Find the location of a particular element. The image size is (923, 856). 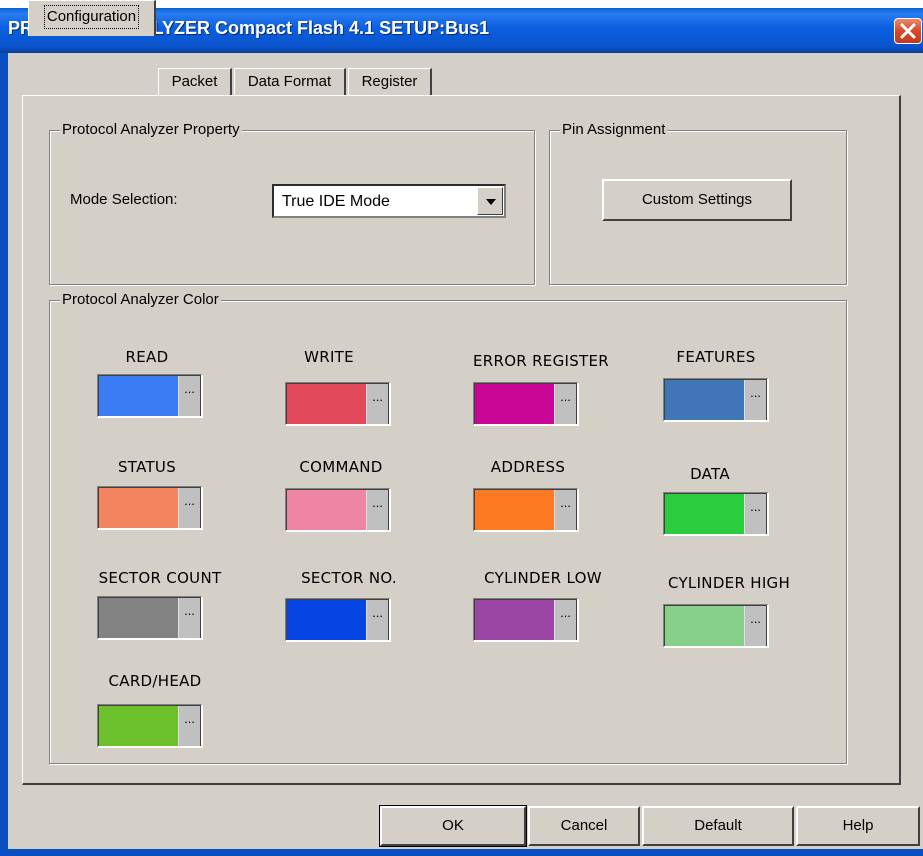

color-swatch-status is located at coordinates (139, 508).